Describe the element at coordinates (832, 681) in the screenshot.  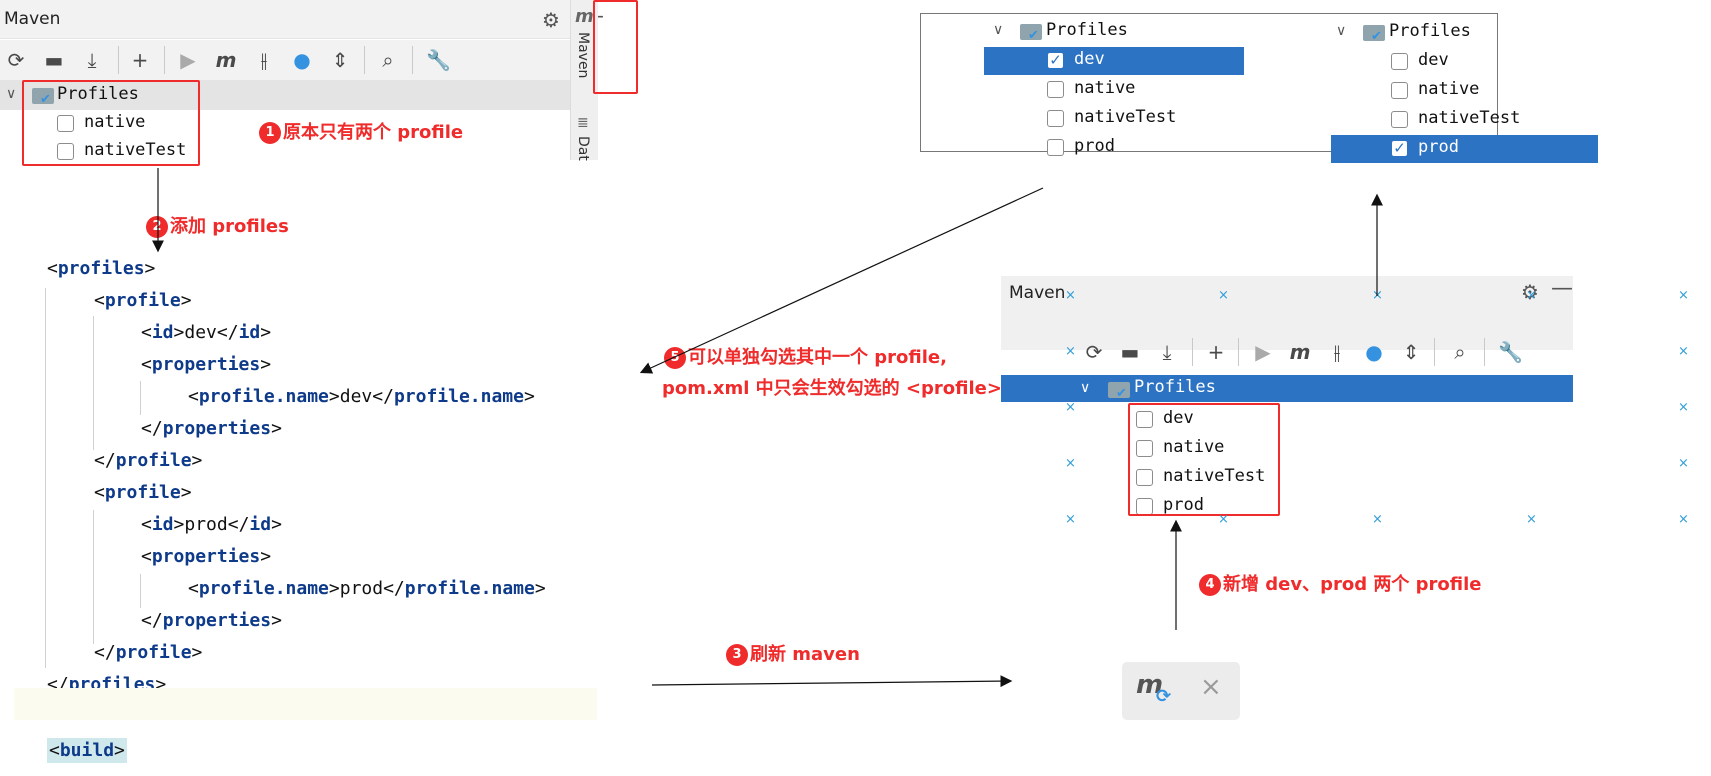
I see `arrow-to-refresh` at that location.